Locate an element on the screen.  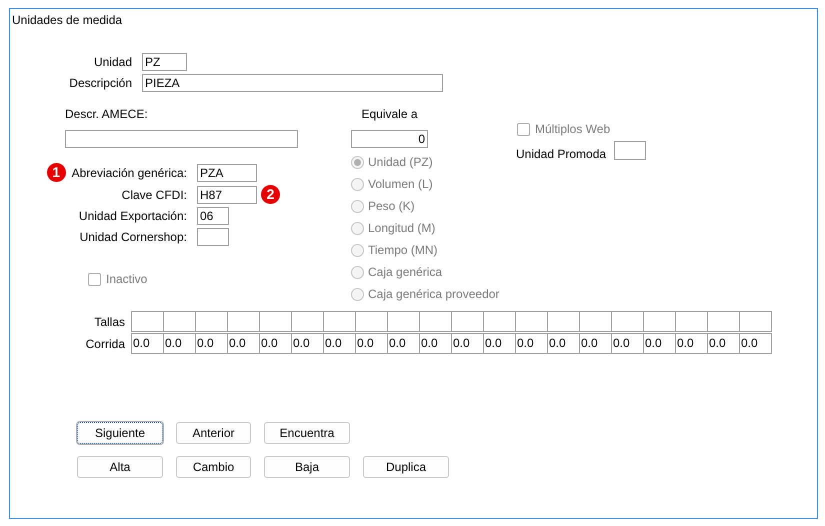
field-label: Descr. AMECE: is located at coordinates (106, 114).